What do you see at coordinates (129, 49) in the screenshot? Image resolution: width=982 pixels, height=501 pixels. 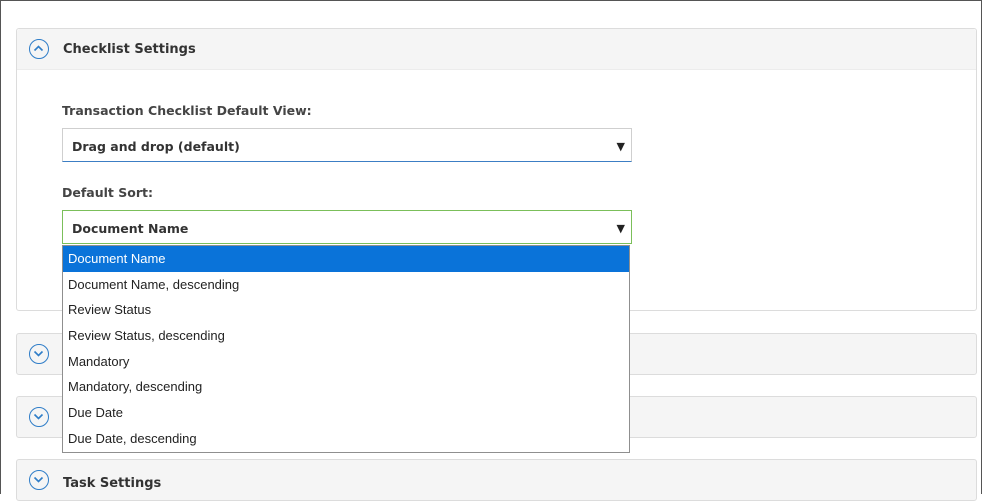 I see `checklist-settings-title: Checklist Settings` at bounding box center [129, 49].